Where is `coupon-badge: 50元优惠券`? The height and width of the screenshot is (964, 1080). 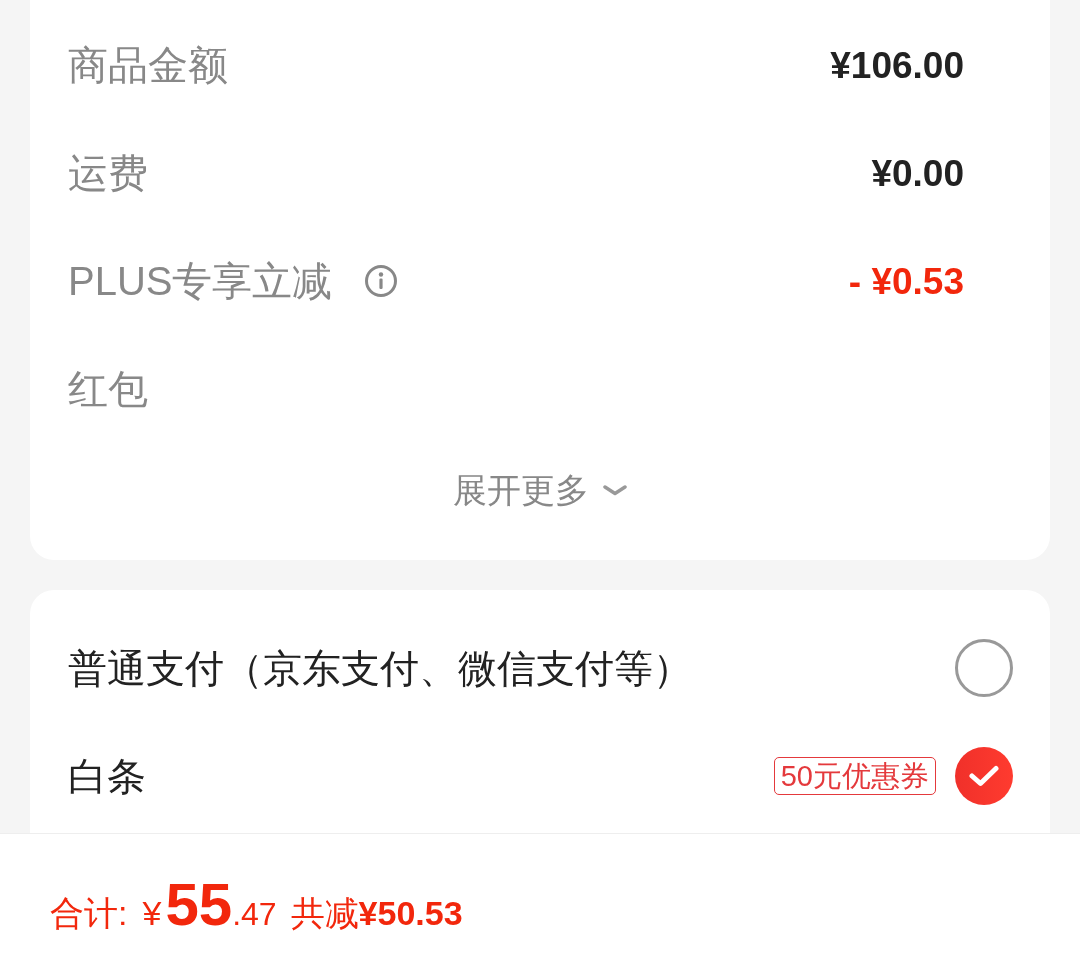 coupon-badge: 50元优惠券 is located at coordinates (854, 776).